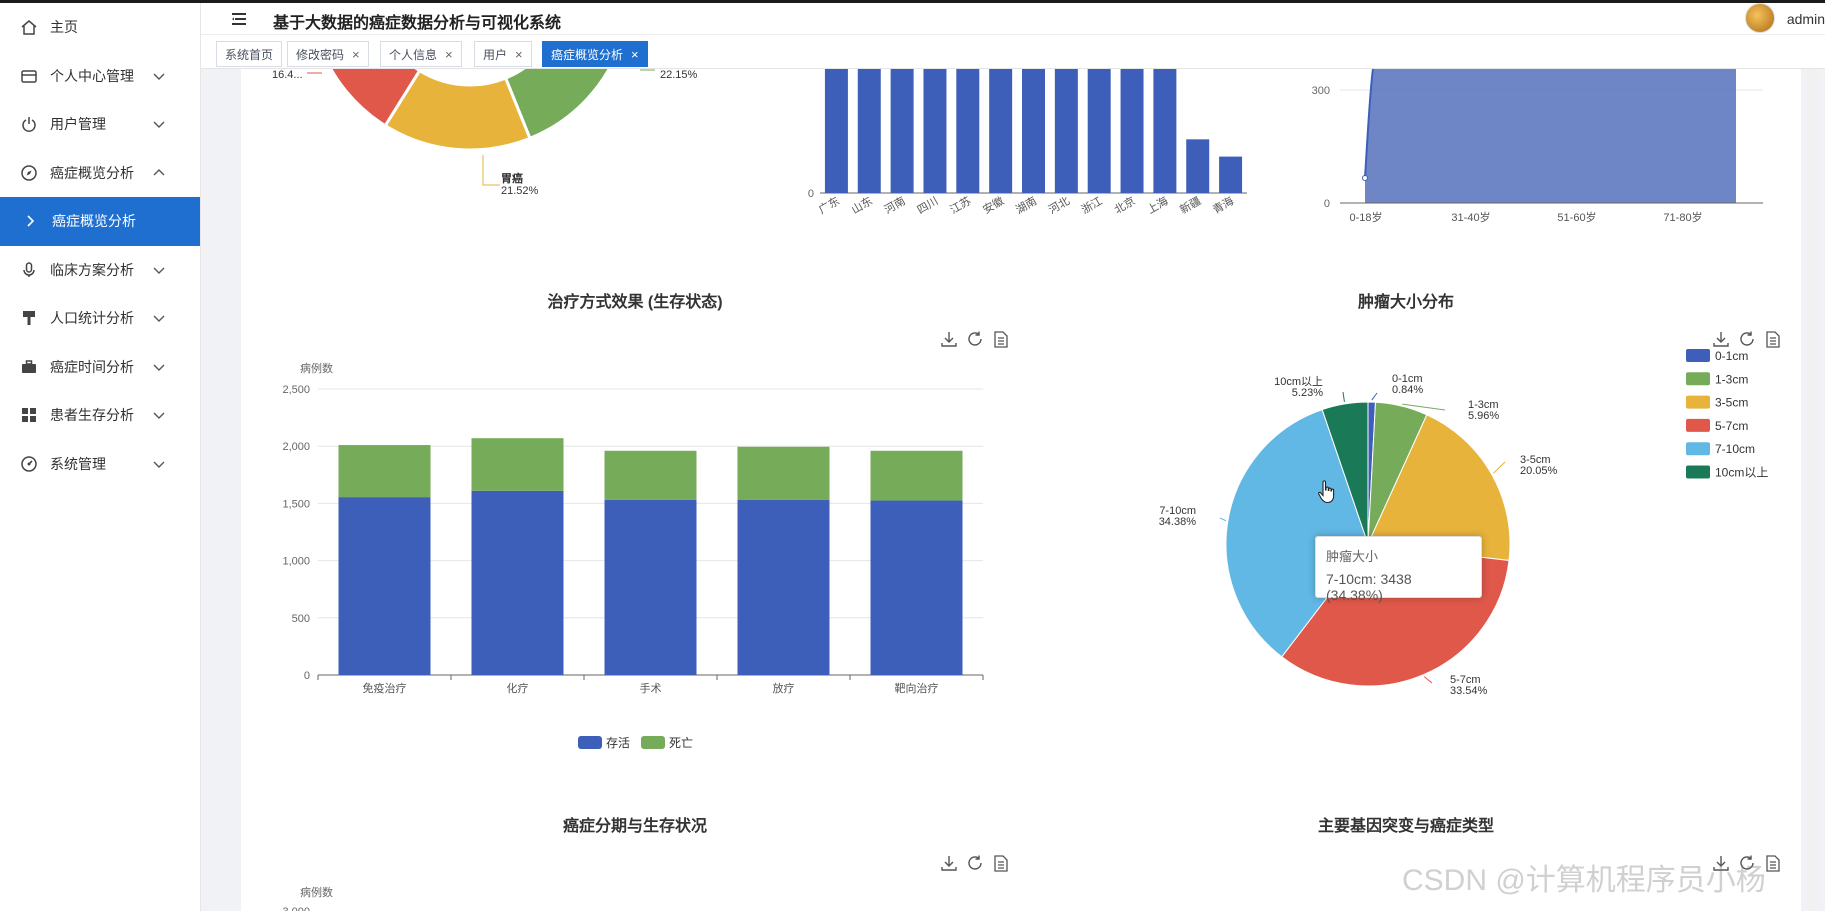 This screenshot has height=911, width=1825. I want to click on chart-title-treatment: 治疗方式效果 (生存状态), so click(635, 302).